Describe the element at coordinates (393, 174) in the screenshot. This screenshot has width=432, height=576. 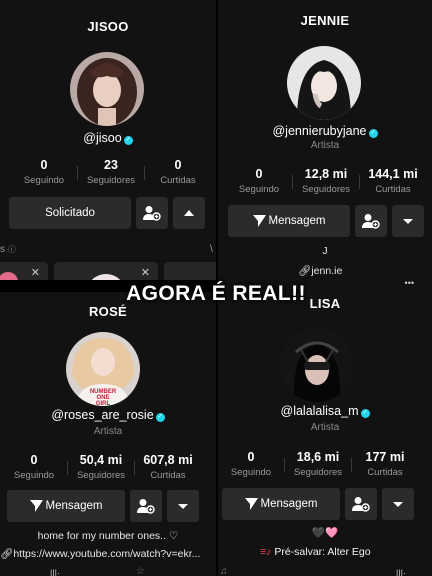
I see `stat-value: 144,1 mi` at that location.